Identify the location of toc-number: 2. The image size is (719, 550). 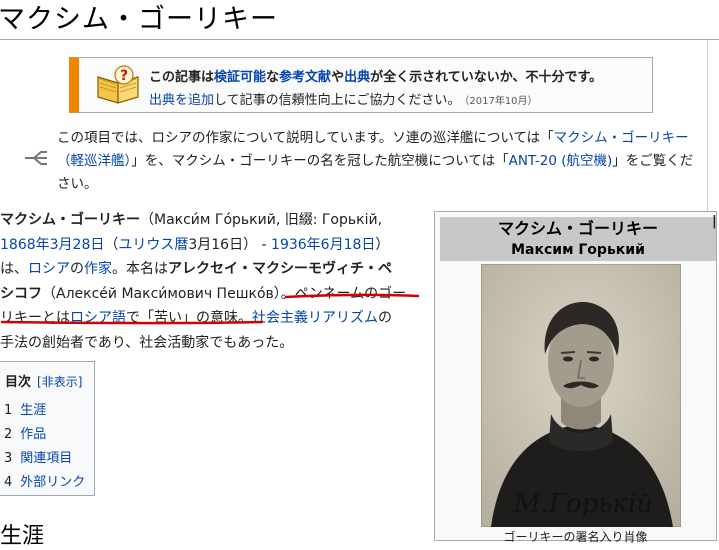
(8, 434).